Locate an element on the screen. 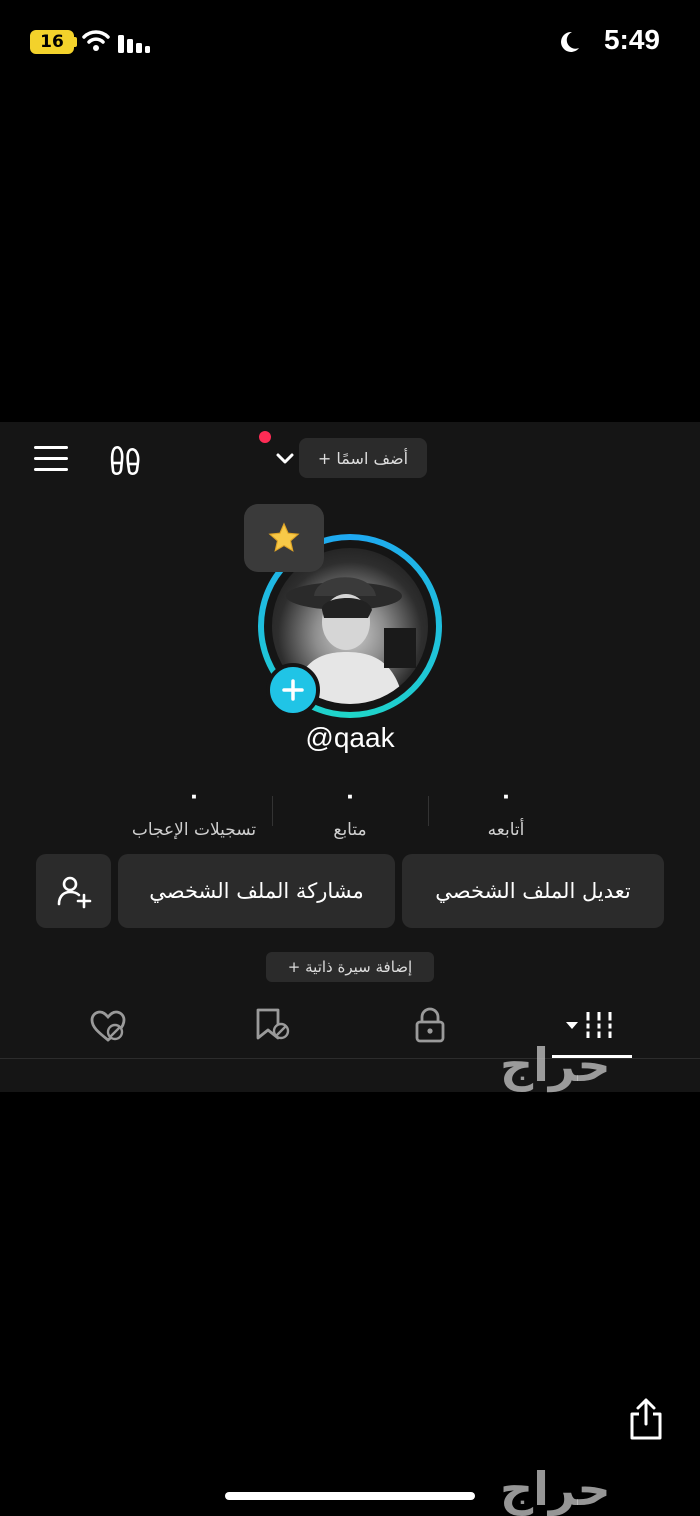 The width and height of the screenshot is (700, 1516). signal-icon is located at coordinates (134, 44).